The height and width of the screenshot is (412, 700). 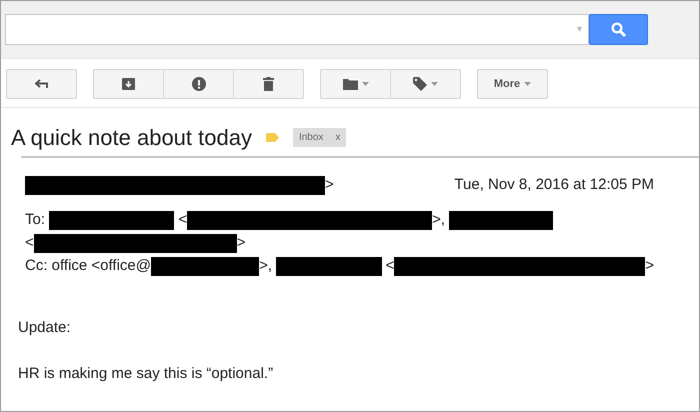 I want to click on trash-icon, so click(x=268, y=84).